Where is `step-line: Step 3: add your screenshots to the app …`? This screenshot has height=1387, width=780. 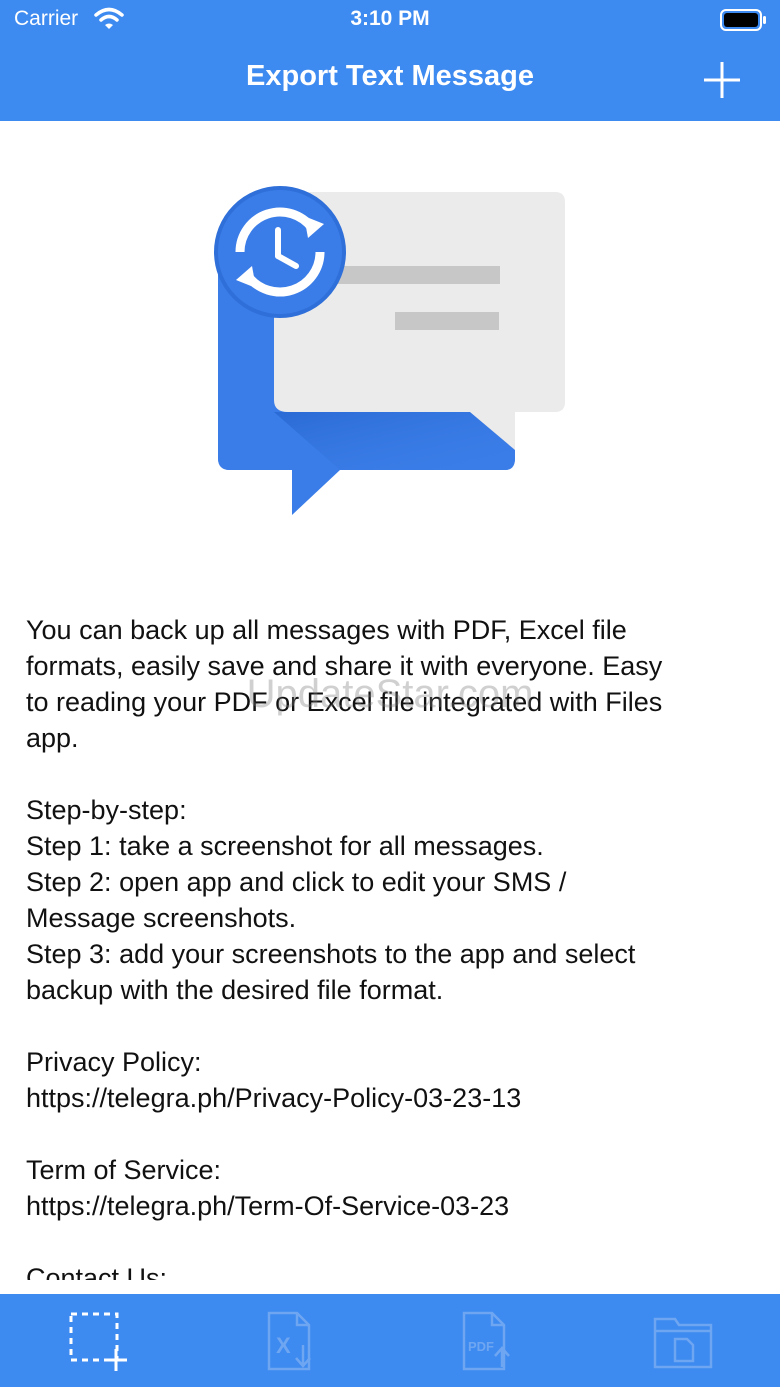 step-line: Step 3: add your screenshots to the app … is located at coordinates (331, 954).